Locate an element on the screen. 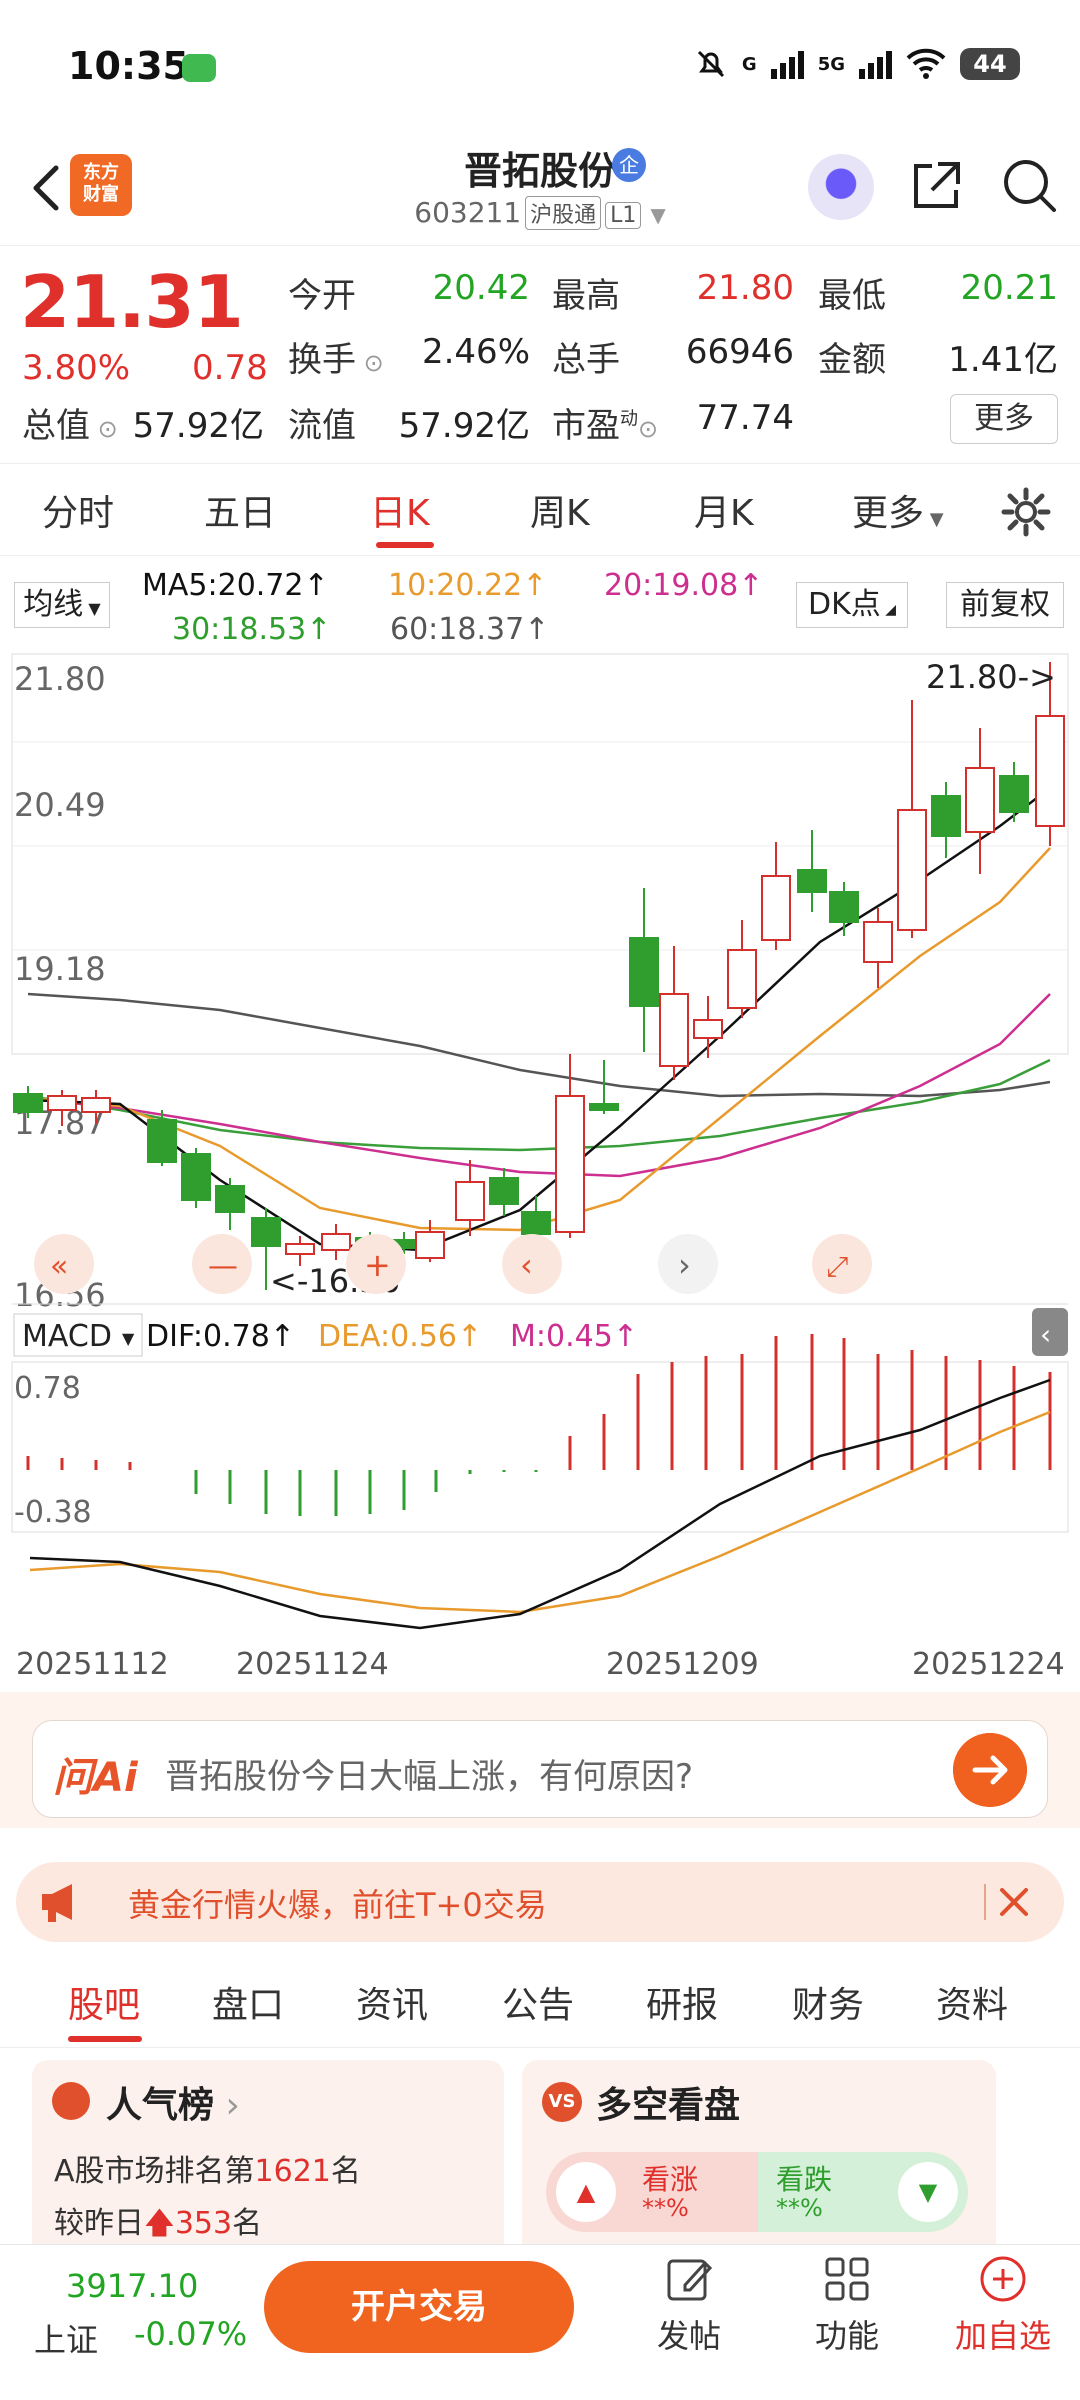  battery-icon: 44 is located at coordinates (990, 64).